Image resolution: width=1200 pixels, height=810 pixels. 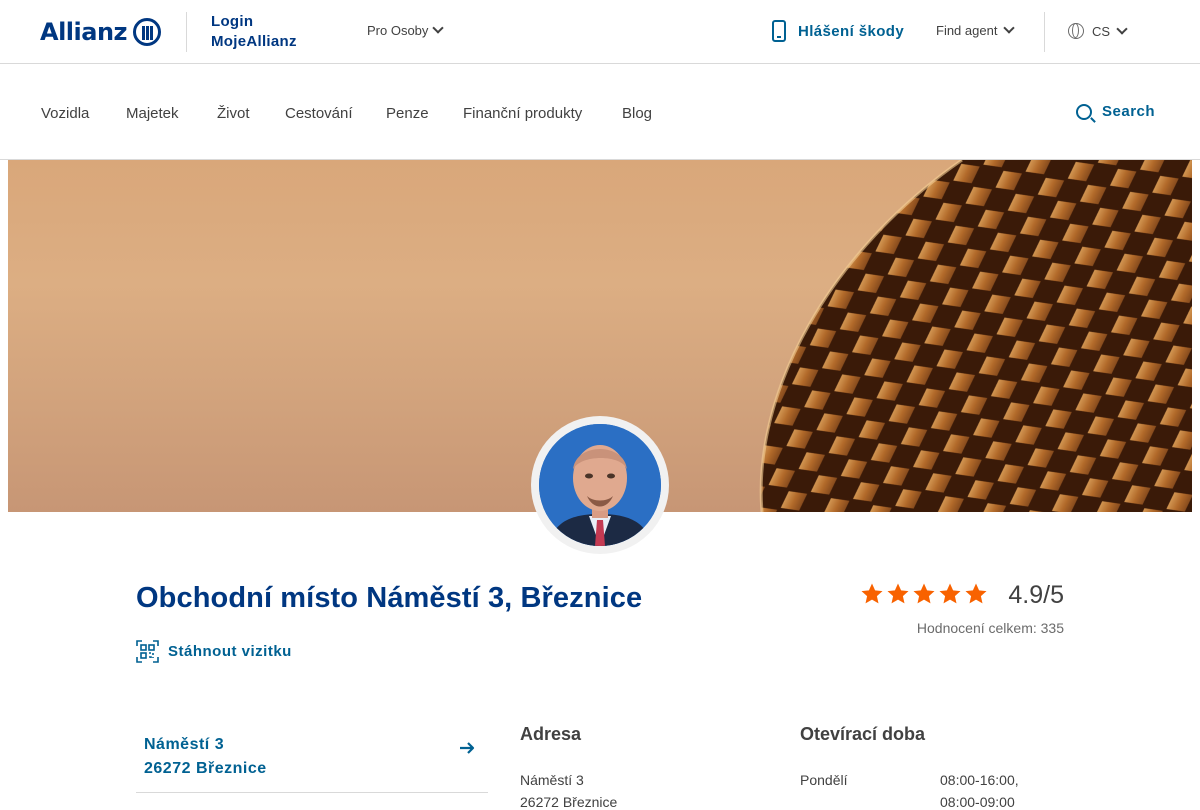 I want to click on nav-item-cestovani: Cestování, so click(x=319, y=113).